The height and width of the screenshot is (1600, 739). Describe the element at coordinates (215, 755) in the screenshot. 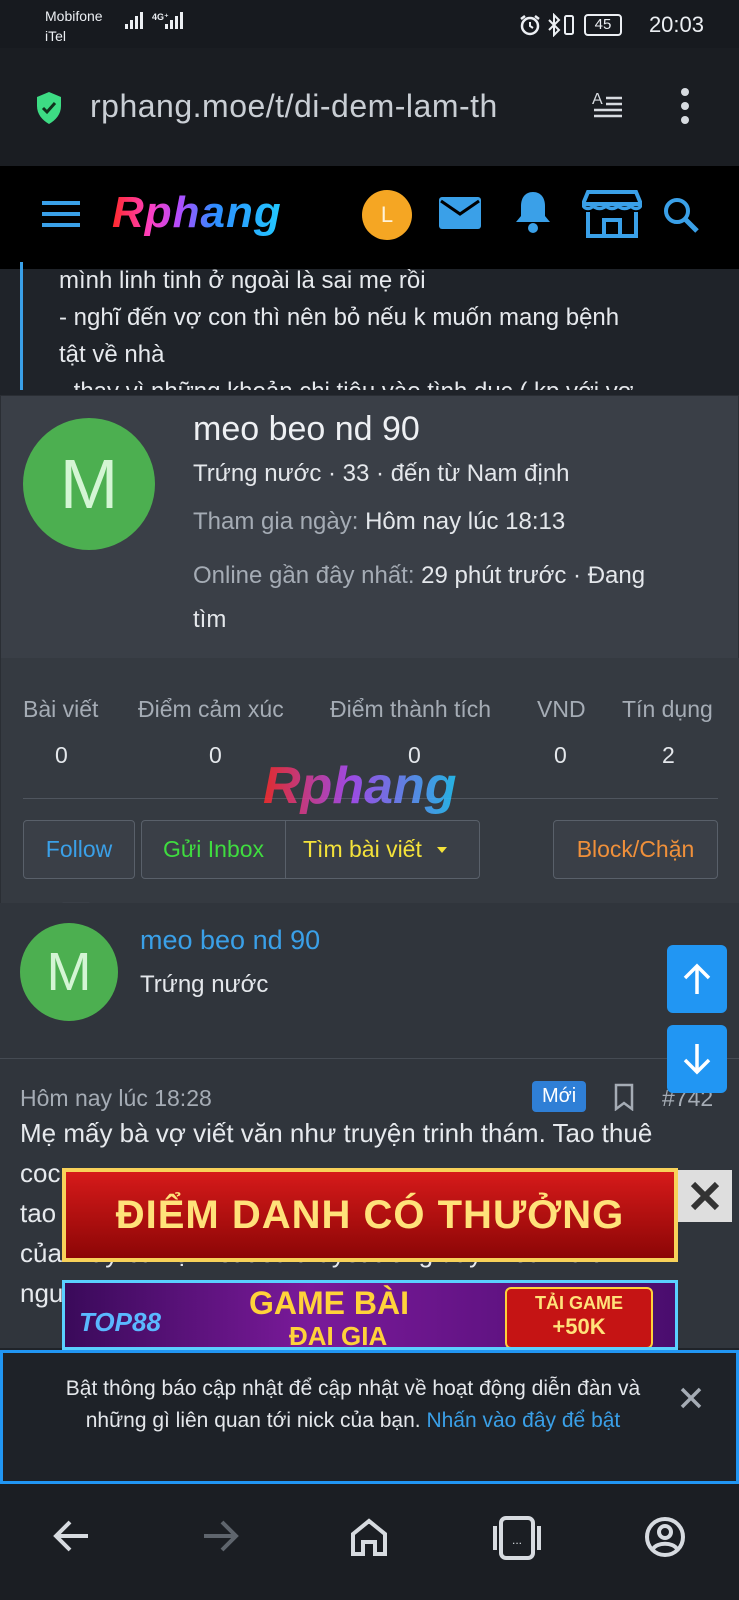

I see `stat-value-reactions: 0` at that location.